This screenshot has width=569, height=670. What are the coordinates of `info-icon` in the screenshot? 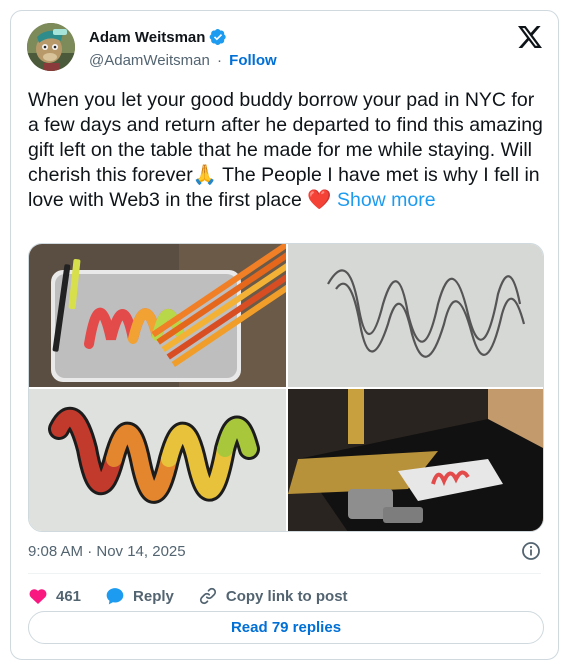 It's located at (531, 551).